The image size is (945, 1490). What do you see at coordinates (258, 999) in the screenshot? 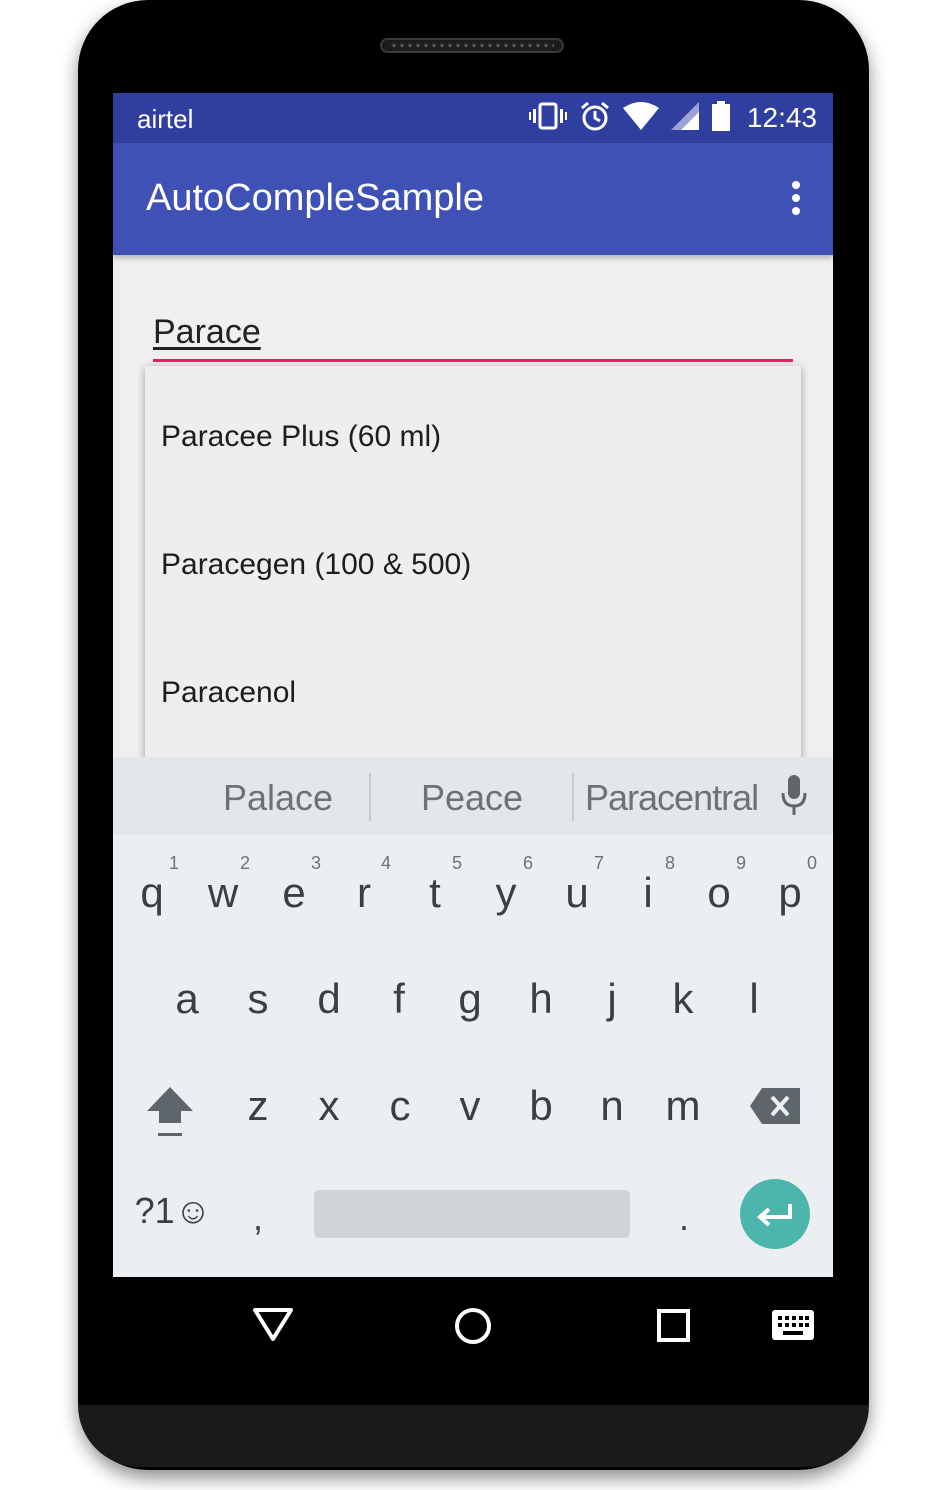
I see `key-s: s` at bounding box center [258, 999].